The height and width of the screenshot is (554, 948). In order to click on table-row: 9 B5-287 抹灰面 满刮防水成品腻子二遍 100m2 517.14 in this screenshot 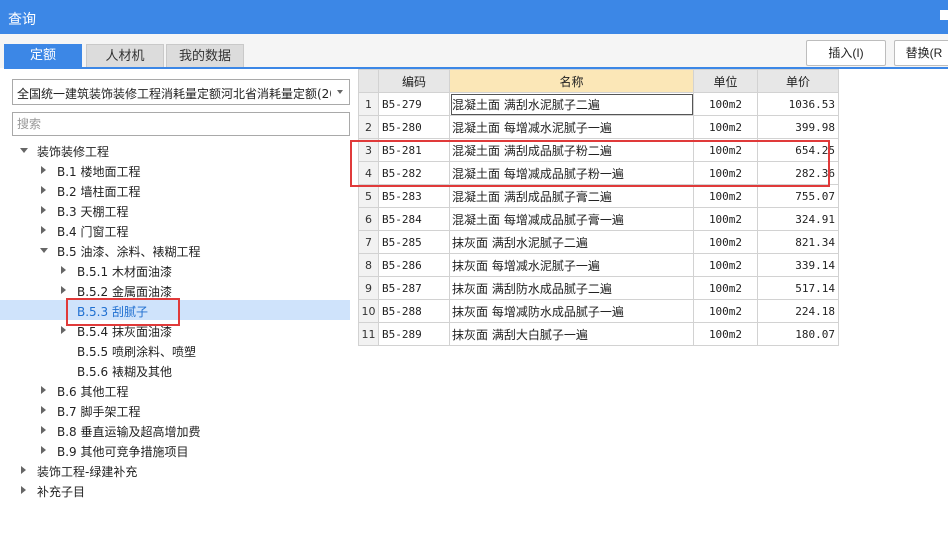, I will do `click(598, 288)`.